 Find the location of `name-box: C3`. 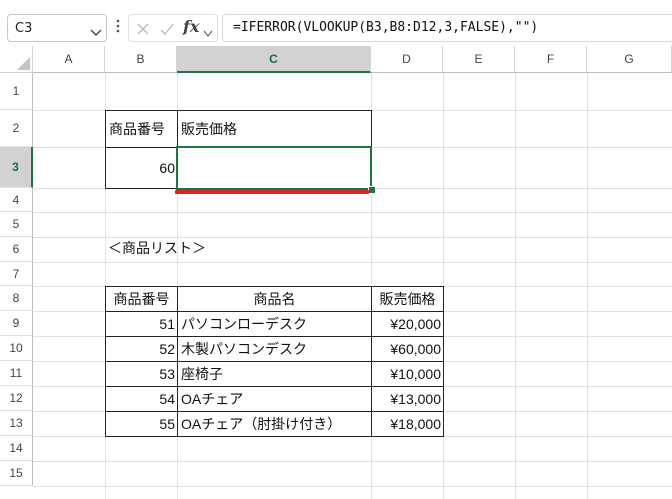

name-box: C3 is located at coordinates (57, 28).